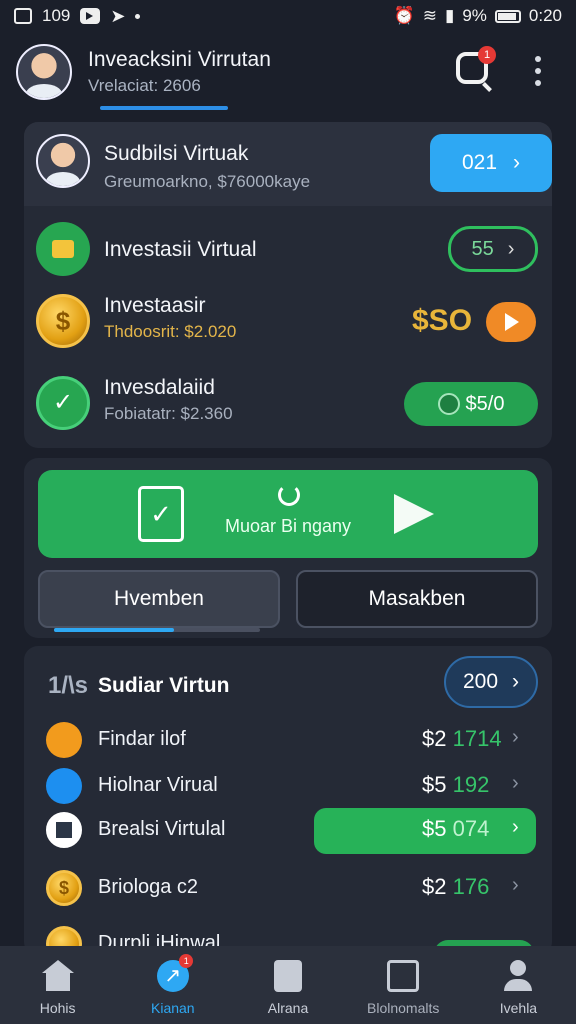  What do you see at coordinates (288, 1008) in the screenshot?
I see `nav-label: Alrana` at bounding box center [288, 1008].